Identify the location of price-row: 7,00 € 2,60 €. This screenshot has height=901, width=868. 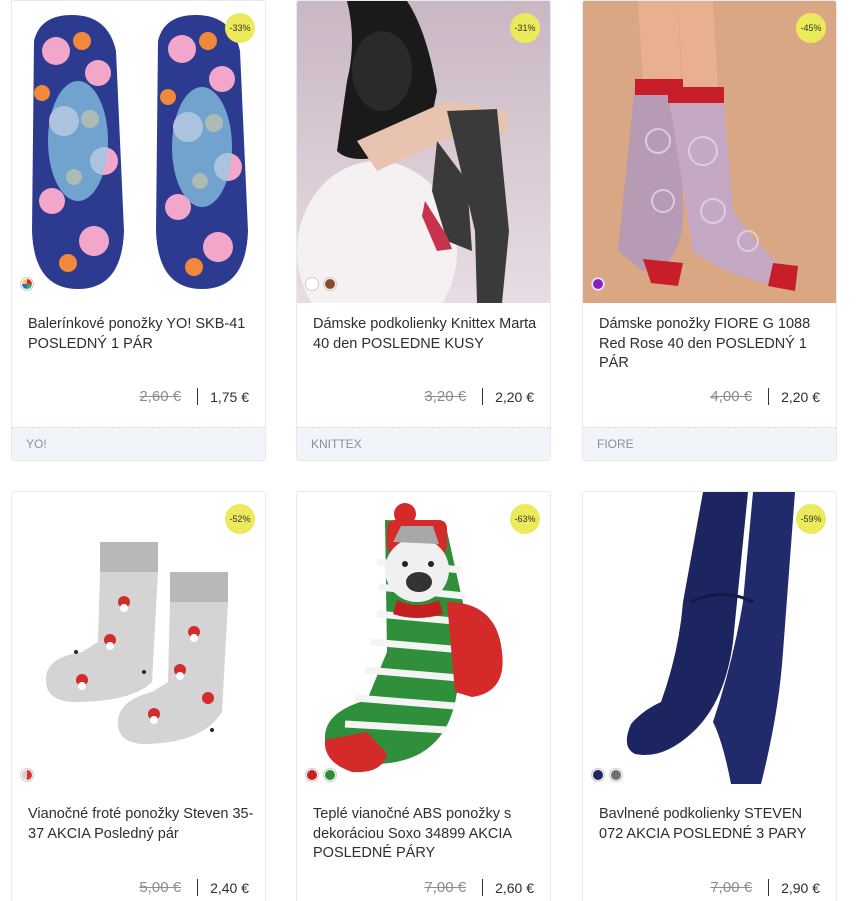
(479, 887).